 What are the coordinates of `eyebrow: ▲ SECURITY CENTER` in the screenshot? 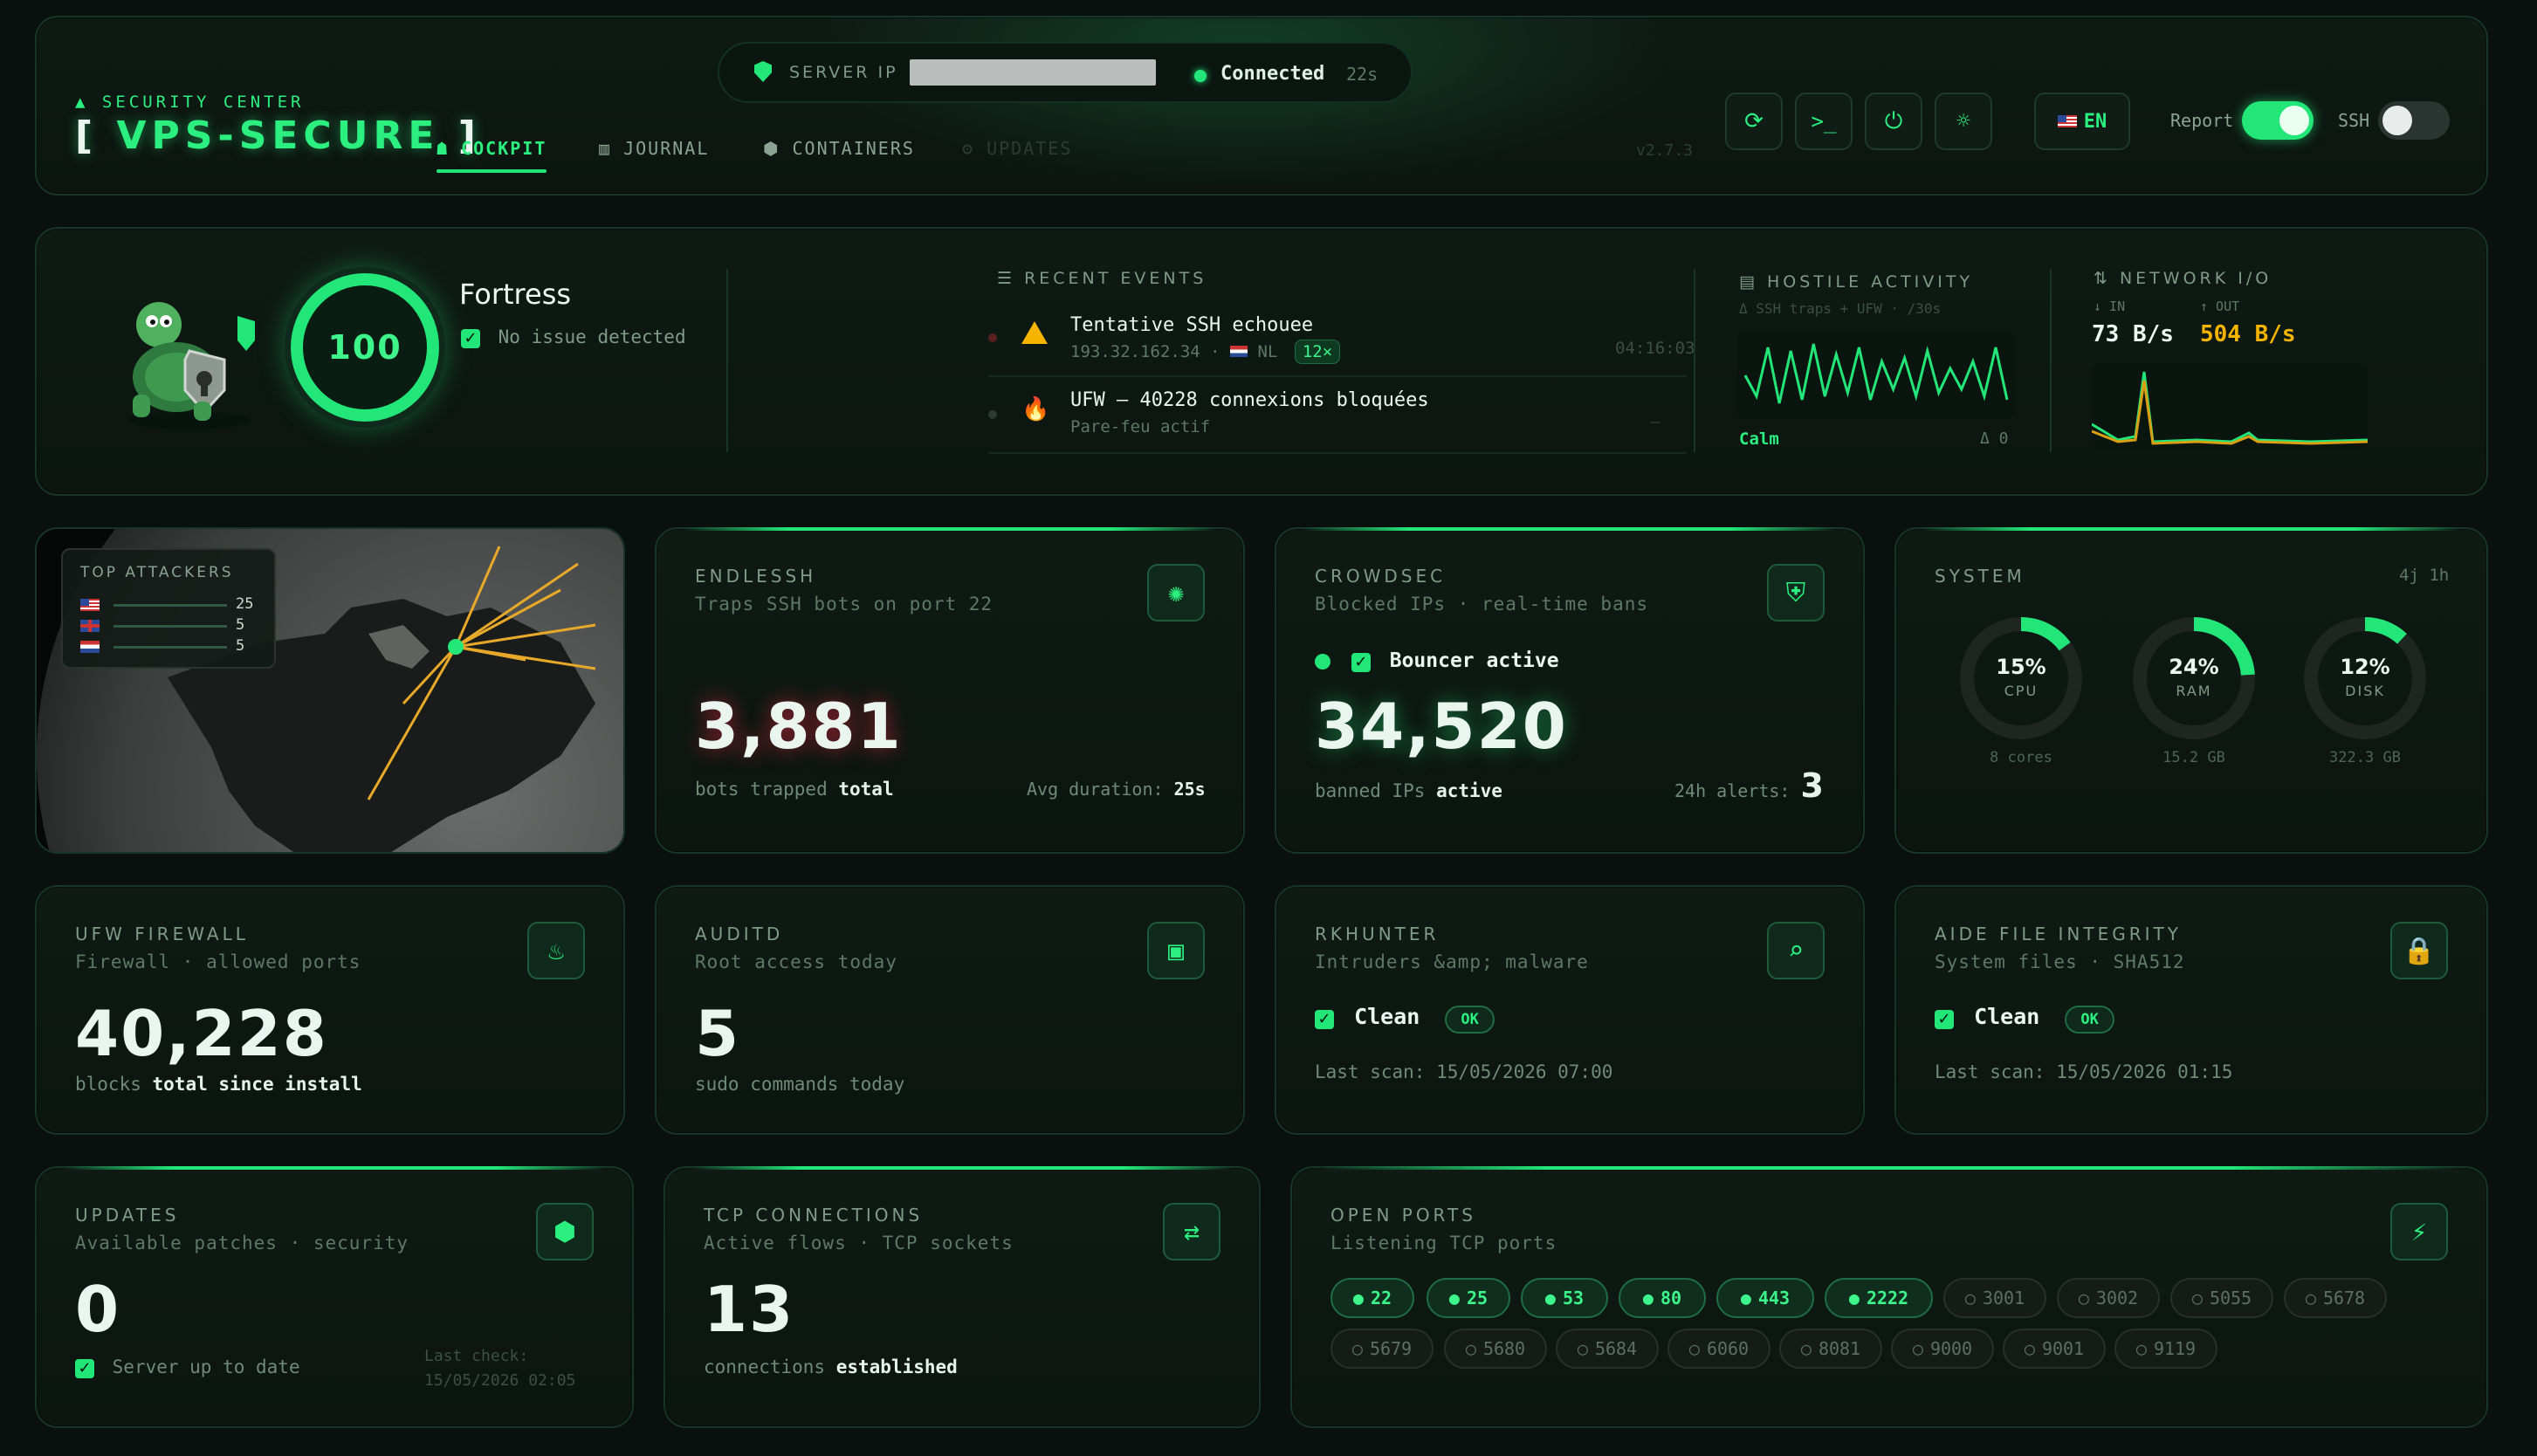 It's located at (190, 102).